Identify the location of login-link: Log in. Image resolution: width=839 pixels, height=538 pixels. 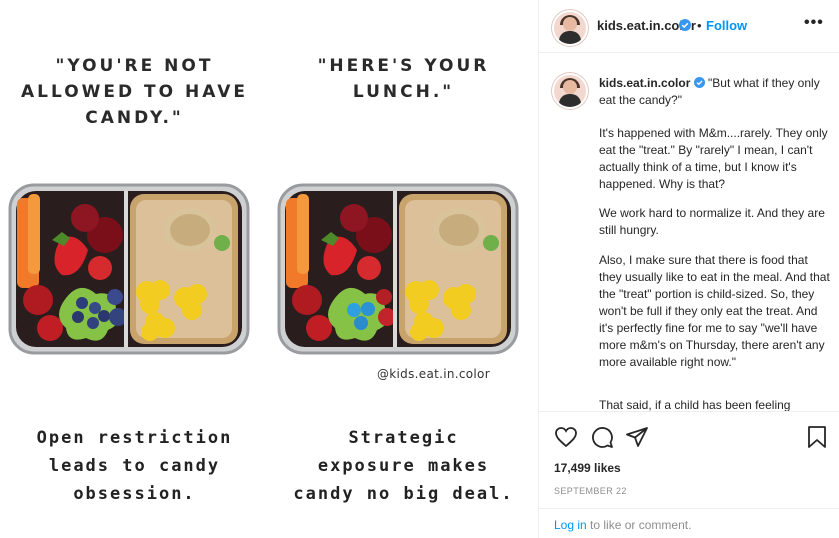
(570, 525).